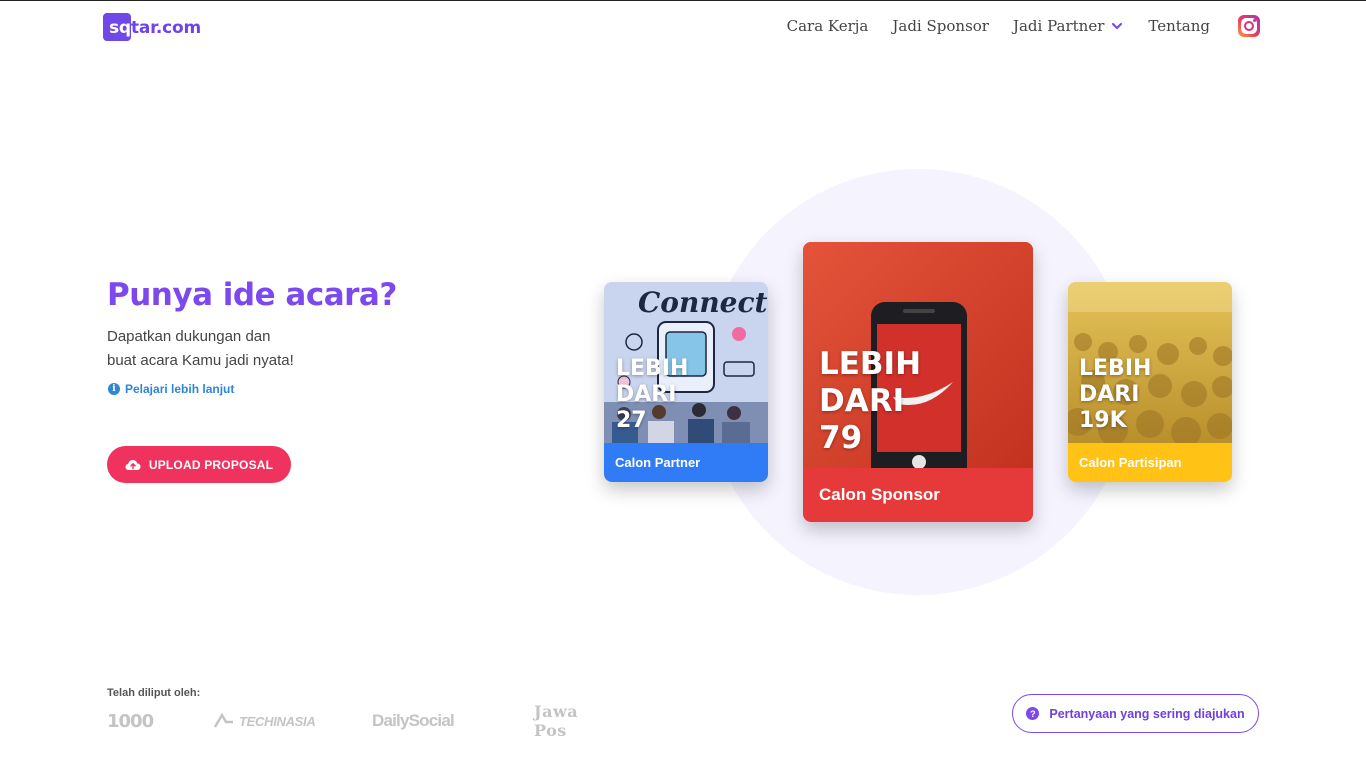 The height and width of the screenshot is (768, 1366). I want to click on question-icon: ?, so click(1033, 713).